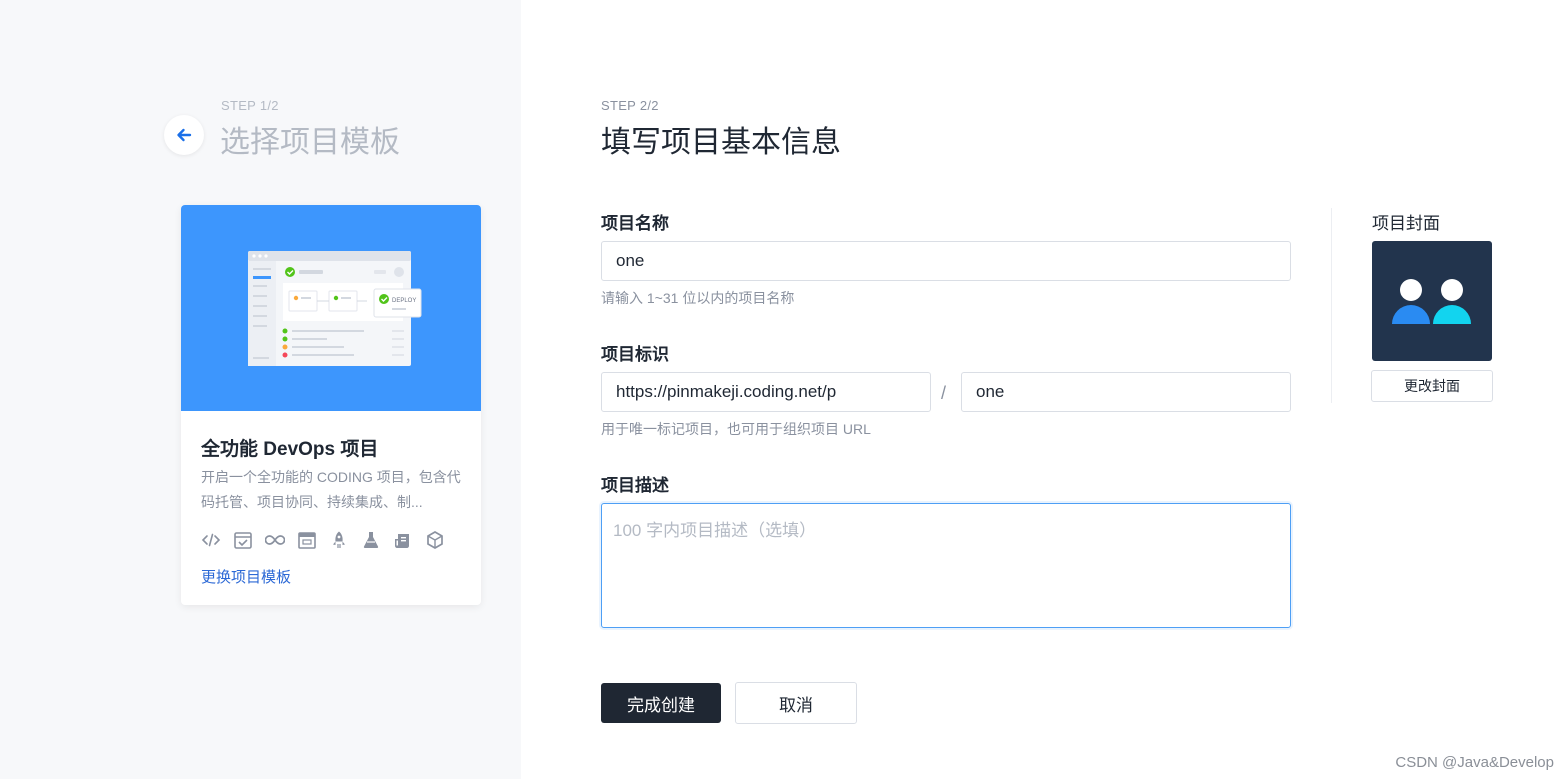 This screenshot has width=1568, height=779. What do you see at coordinates (766, 392) in the screenshot?
I see `project-url-prefix-input` at bounding box center [766, 392].